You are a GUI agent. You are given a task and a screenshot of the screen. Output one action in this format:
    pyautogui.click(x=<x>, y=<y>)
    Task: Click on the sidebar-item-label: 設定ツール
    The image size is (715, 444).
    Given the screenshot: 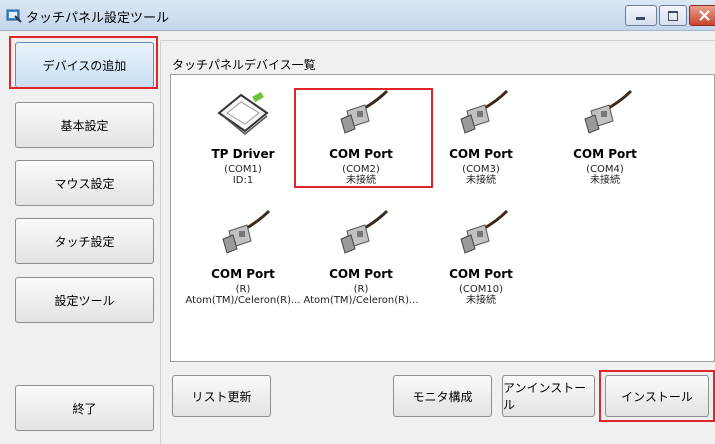 What is the action you would take?
    pyautogui.click(x=84, y=300)
    